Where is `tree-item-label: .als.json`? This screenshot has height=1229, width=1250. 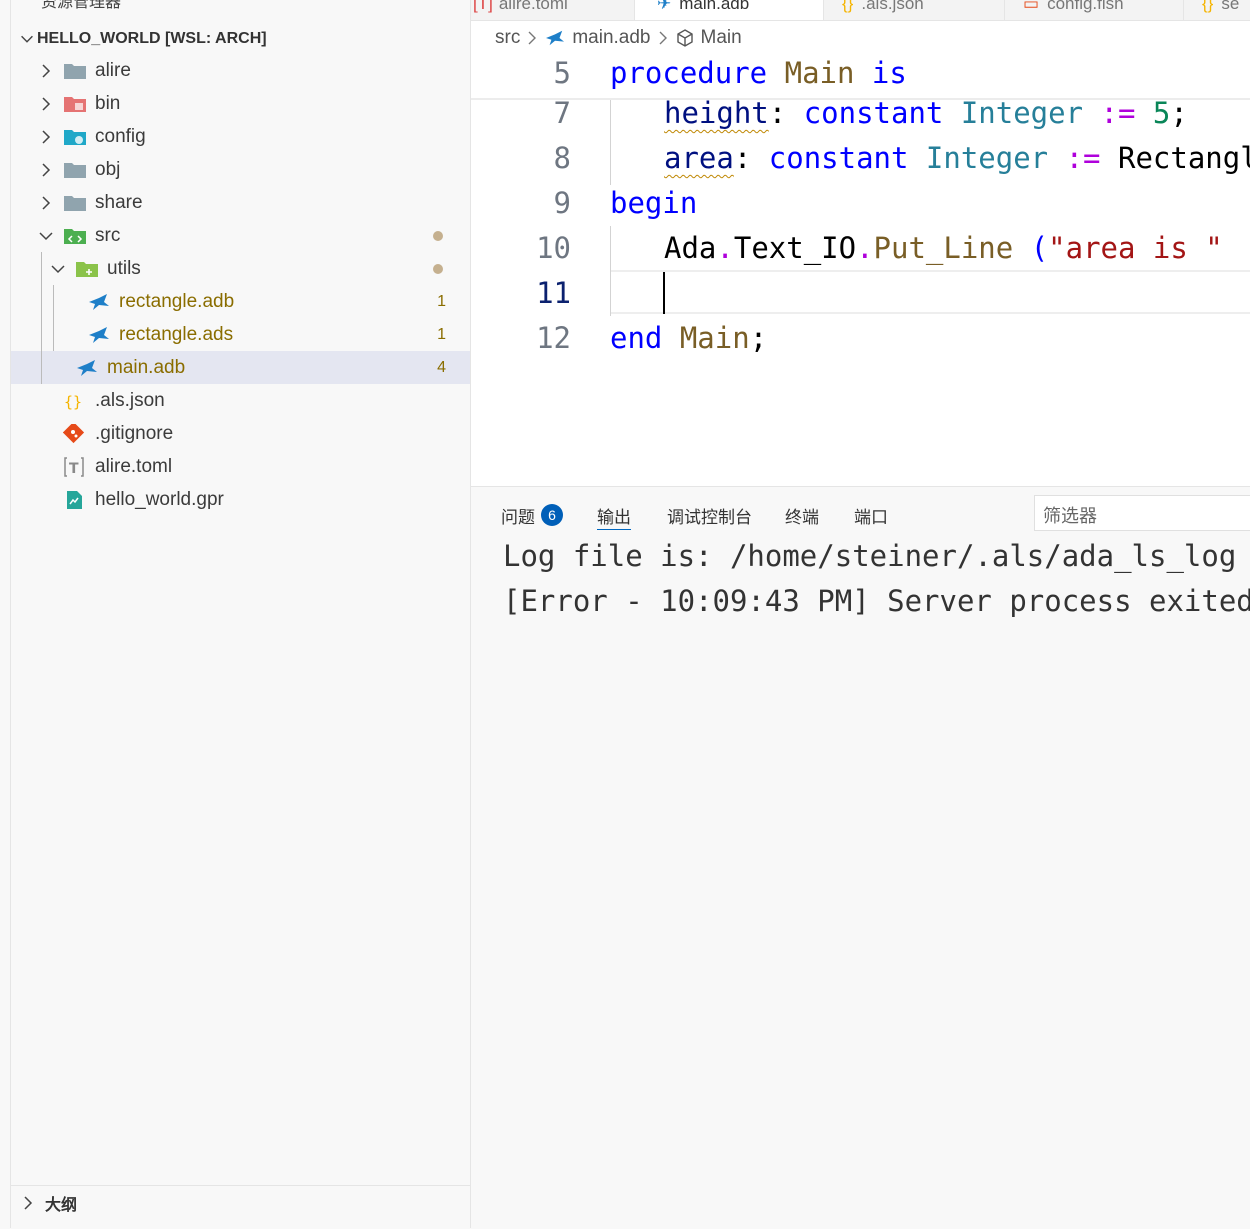 tree-item-label: .als.json is located at coordinates (130, 400).